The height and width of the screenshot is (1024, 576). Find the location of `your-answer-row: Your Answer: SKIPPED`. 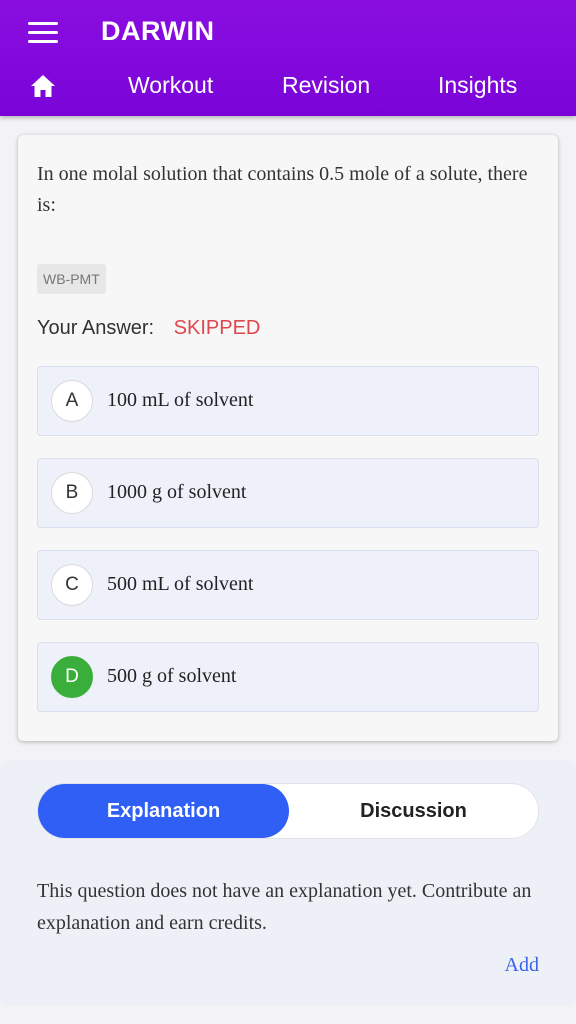

your-answer-row: Your Answer: SKIPPED is located at coordinates (148, 328).